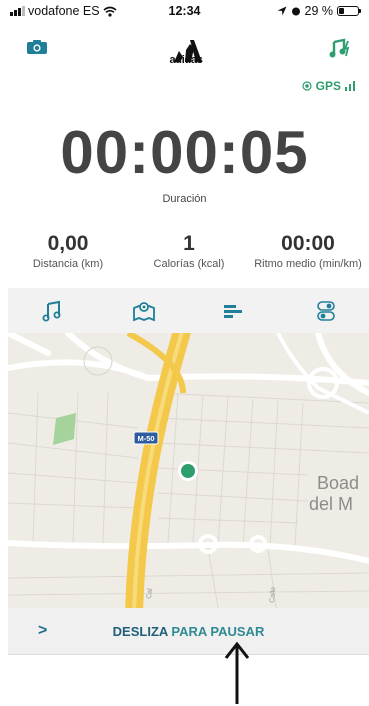 The width and height of the screenshot is (369, 706). Describe the element at coordinates (142, 631) in the screenshot. I see `slide-to-pause-label-part1: DESLIZA` at that location.